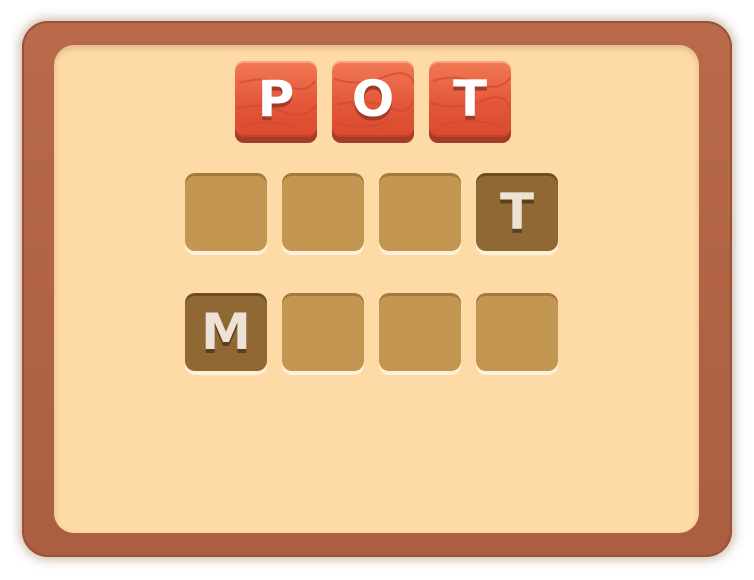 This screenshot has width=754, height=580. I want to click on letter-tile-o: O, so click(373, 102).